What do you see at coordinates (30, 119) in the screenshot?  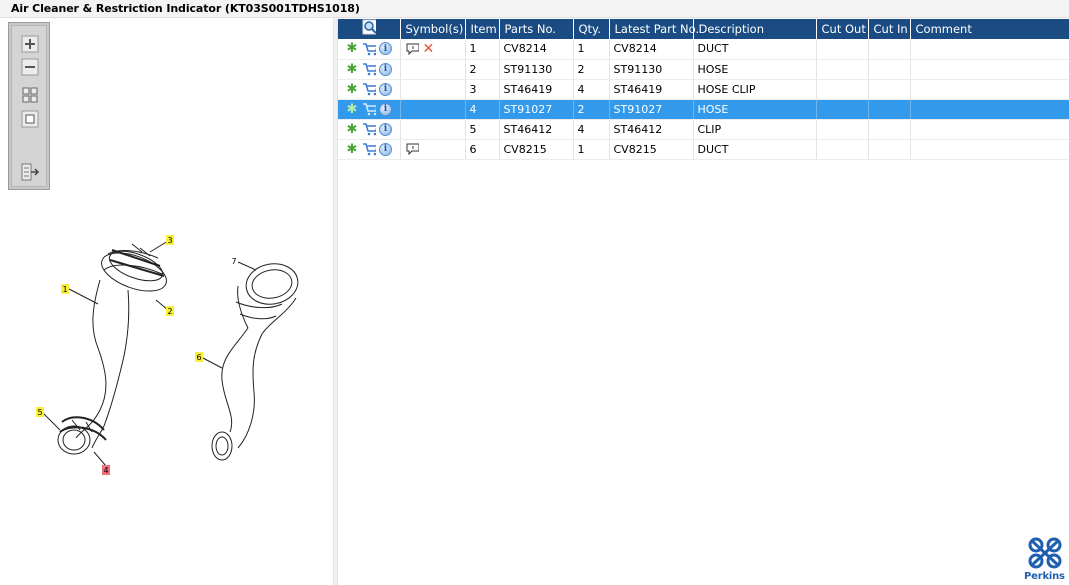 I see `actual-size-icon` at bounding box center [30, 119].